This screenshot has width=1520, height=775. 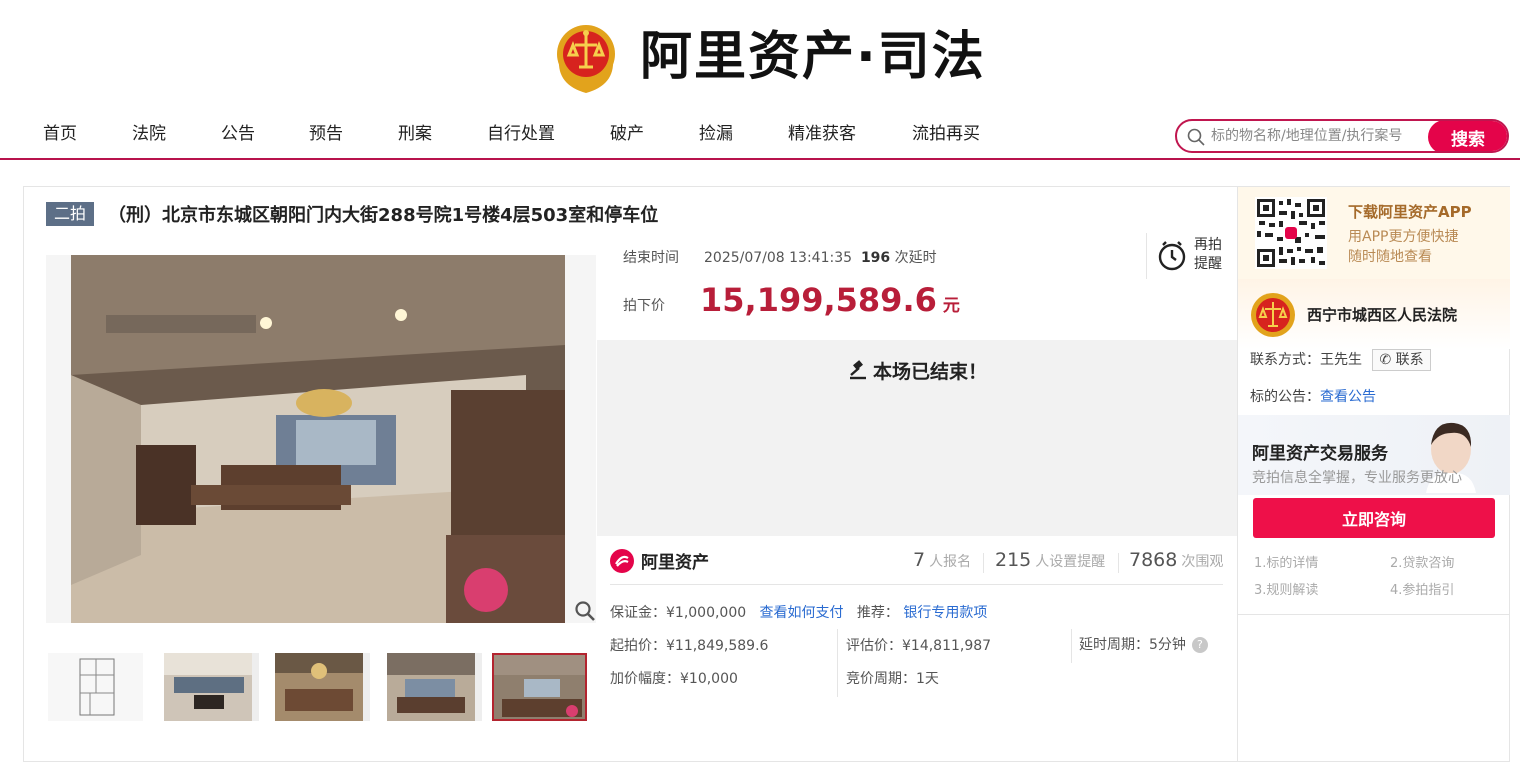 What do you see at coordinates (875, 258) in the screenshot?
I see `delay-count: 196` at bounding box center [875, 258].